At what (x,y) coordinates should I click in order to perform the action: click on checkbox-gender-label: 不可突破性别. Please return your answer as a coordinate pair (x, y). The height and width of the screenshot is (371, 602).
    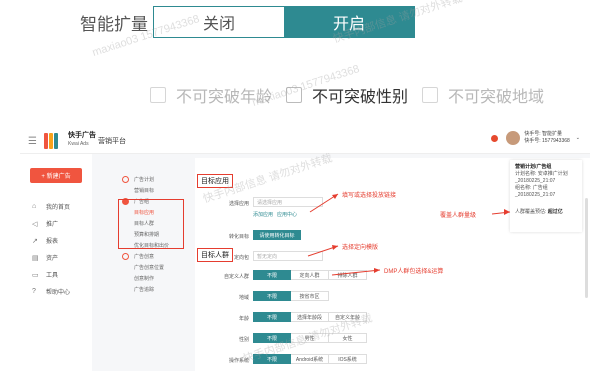
    Looking at the image, I should click on (360, 97).